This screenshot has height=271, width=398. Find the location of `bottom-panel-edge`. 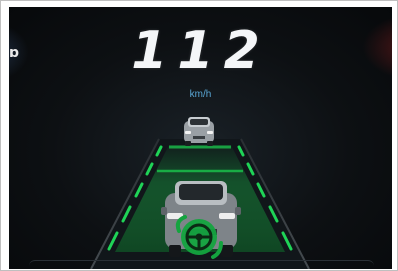

bottom-panel-edge is located at coordinates (201, 264).